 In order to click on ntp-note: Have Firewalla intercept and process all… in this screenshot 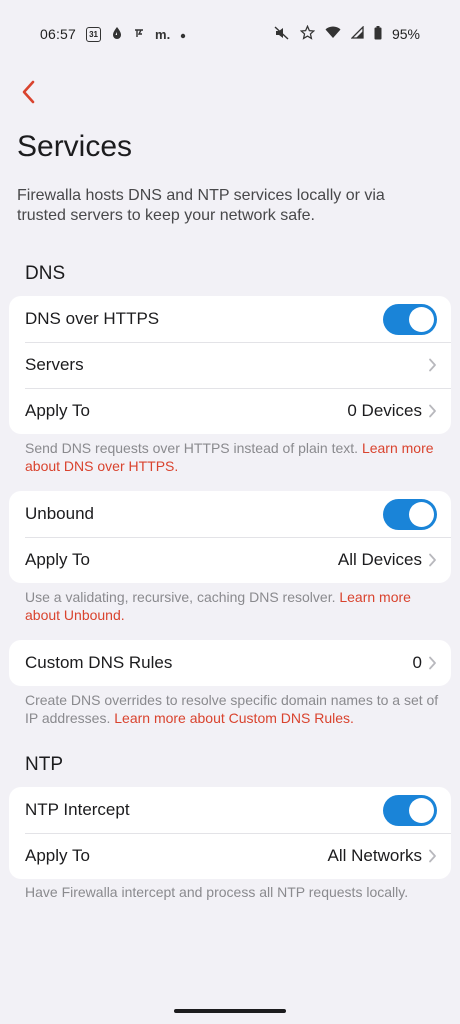, I will do `click(217, 892)`.